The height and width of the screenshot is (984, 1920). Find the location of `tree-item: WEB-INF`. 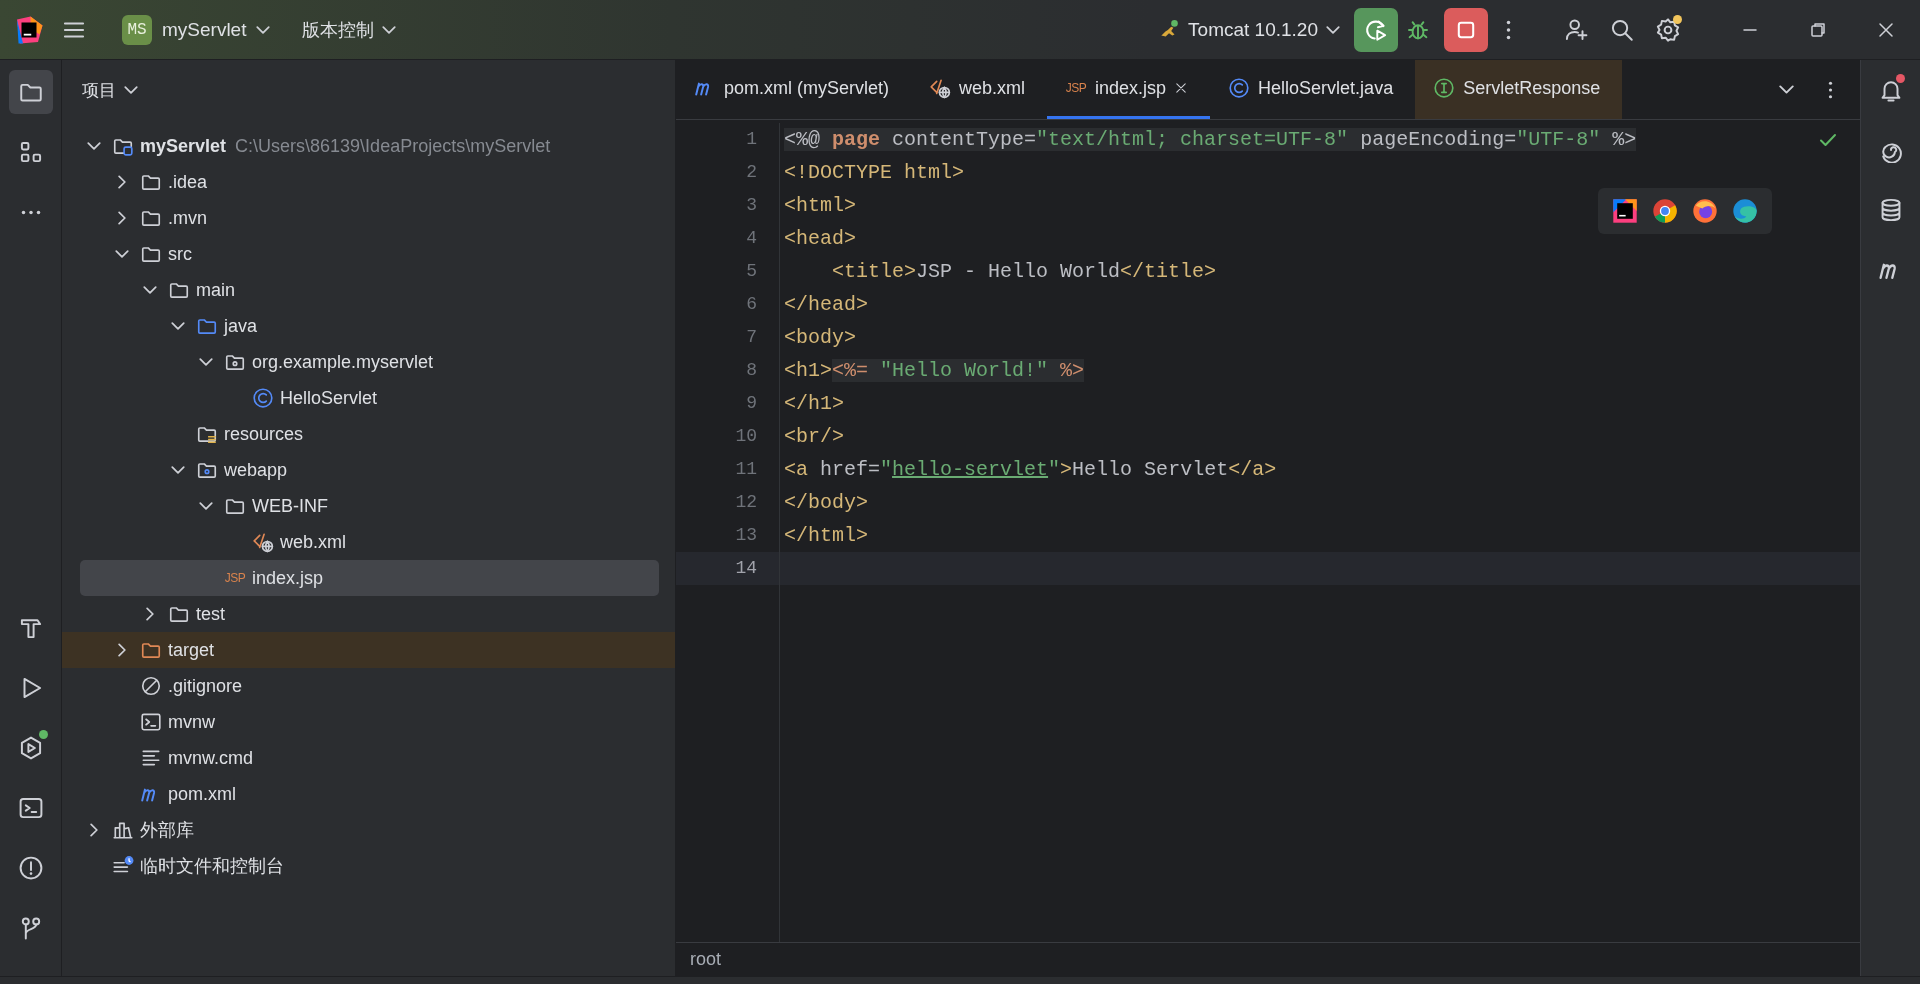

tree-item: WEB-INF is located at coordinates (368, 506).